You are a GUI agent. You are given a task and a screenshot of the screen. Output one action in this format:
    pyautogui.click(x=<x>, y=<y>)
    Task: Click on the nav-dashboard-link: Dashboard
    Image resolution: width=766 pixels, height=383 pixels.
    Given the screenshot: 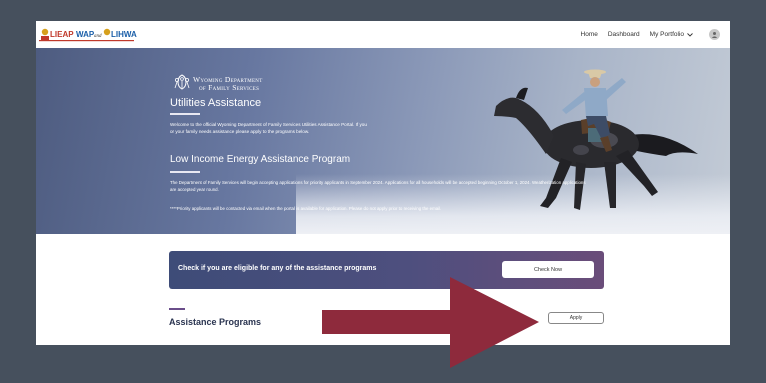 What is the action you would take?
    pyautogui.click(x=624, y=34)
    